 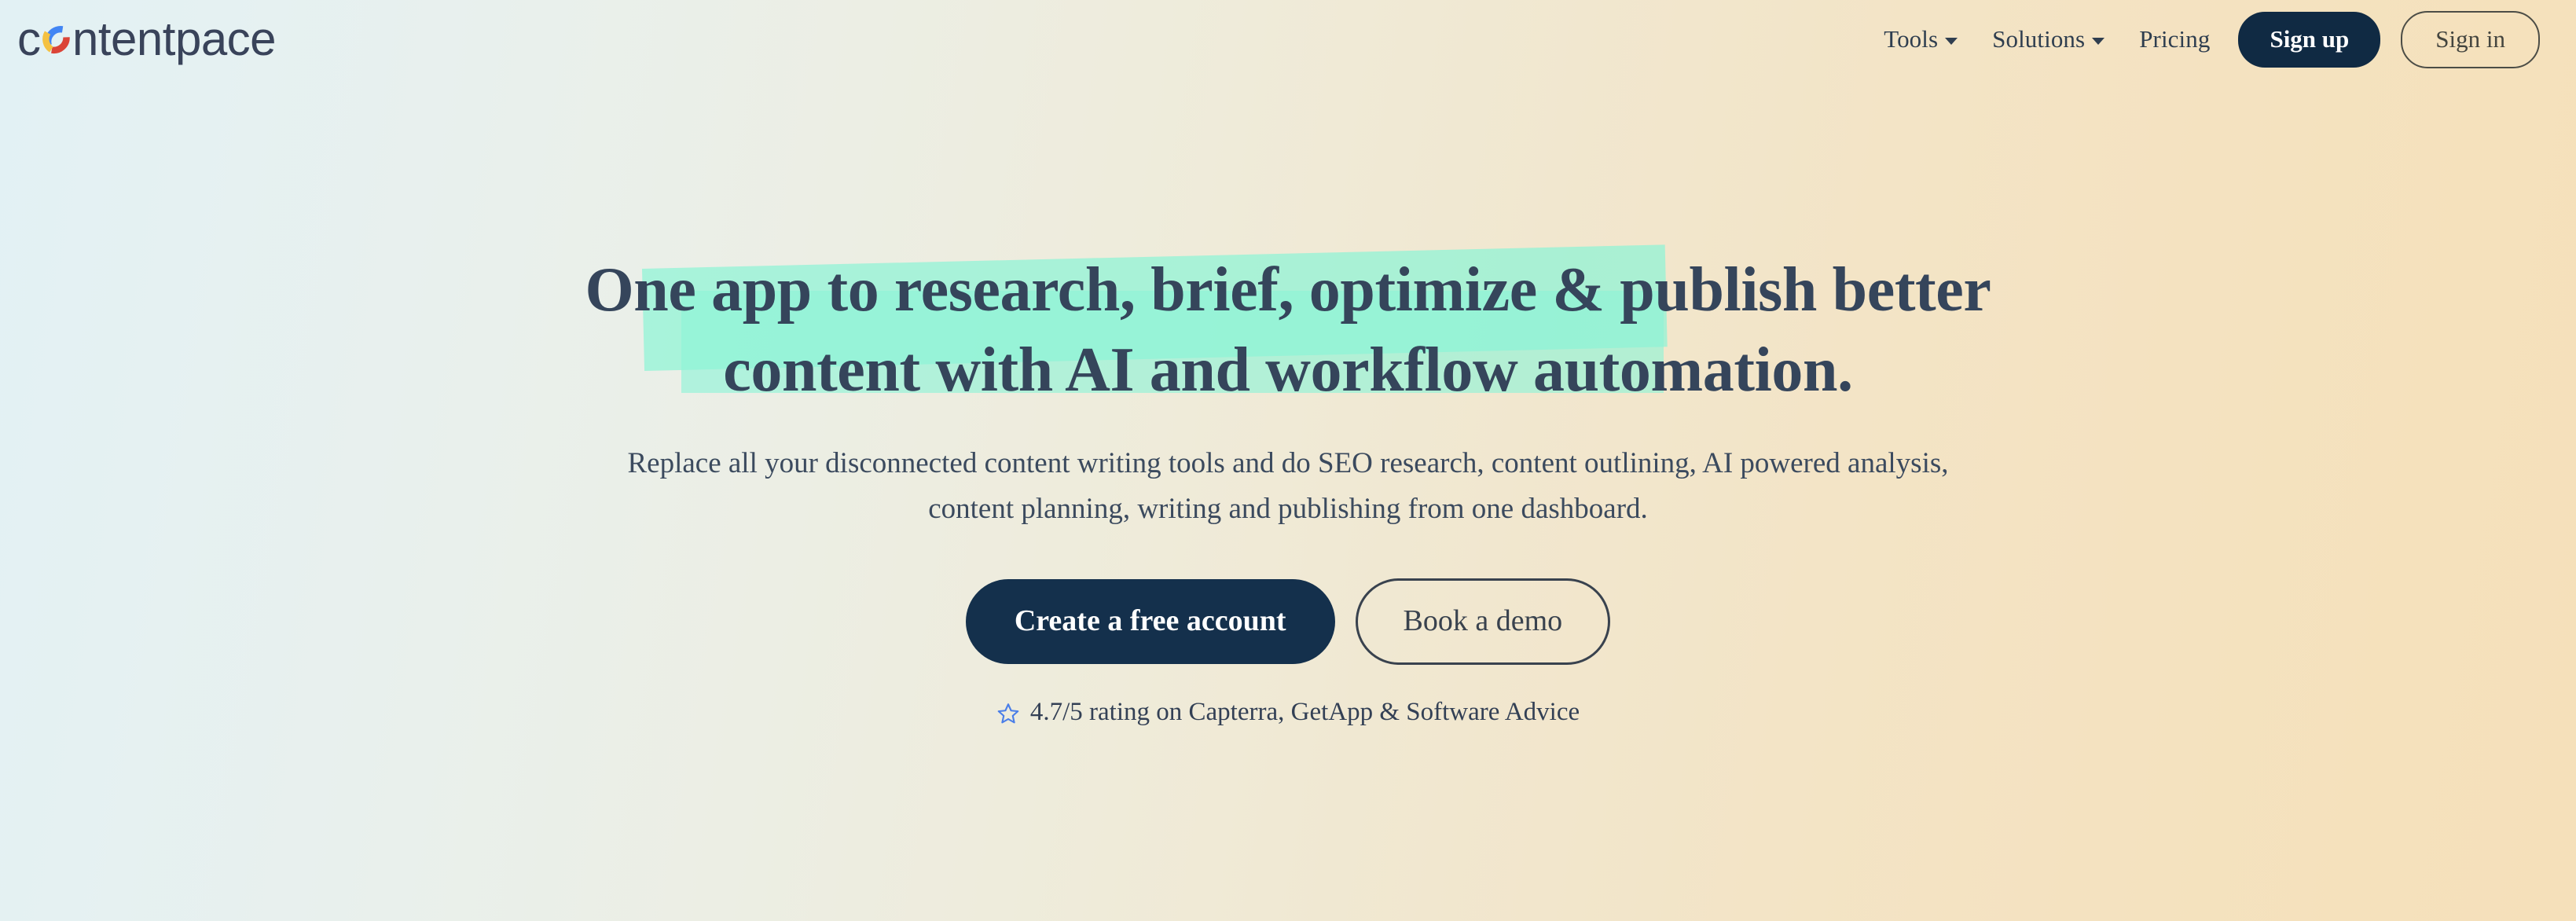 I want to click on nav-item-solutions-label: Solutions, so click(x=2039, y=39).